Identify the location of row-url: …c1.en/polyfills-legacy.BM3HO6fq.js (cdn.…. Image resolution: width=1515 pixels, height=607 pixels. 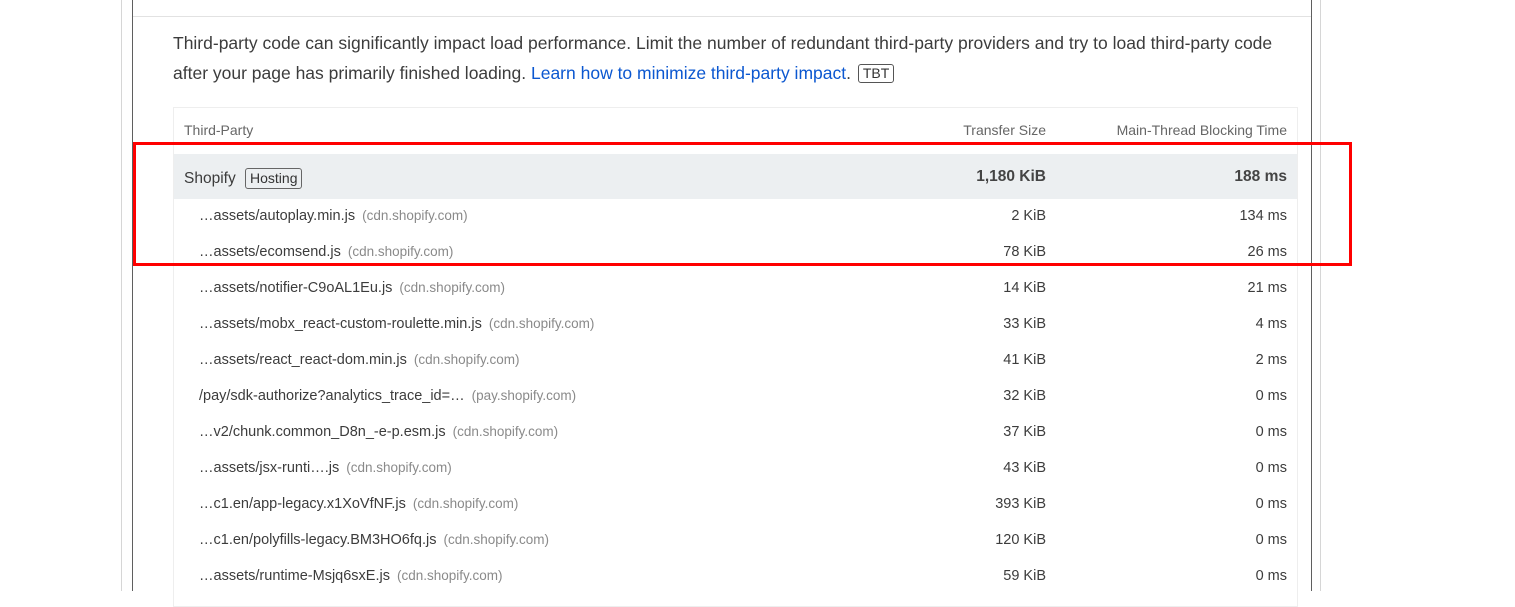
(374, 540).